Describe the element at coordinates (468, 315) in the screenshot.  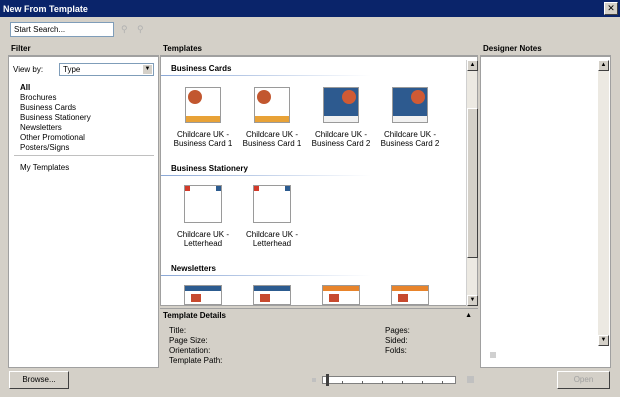
I see `collapse-icon: ▲` at that location.